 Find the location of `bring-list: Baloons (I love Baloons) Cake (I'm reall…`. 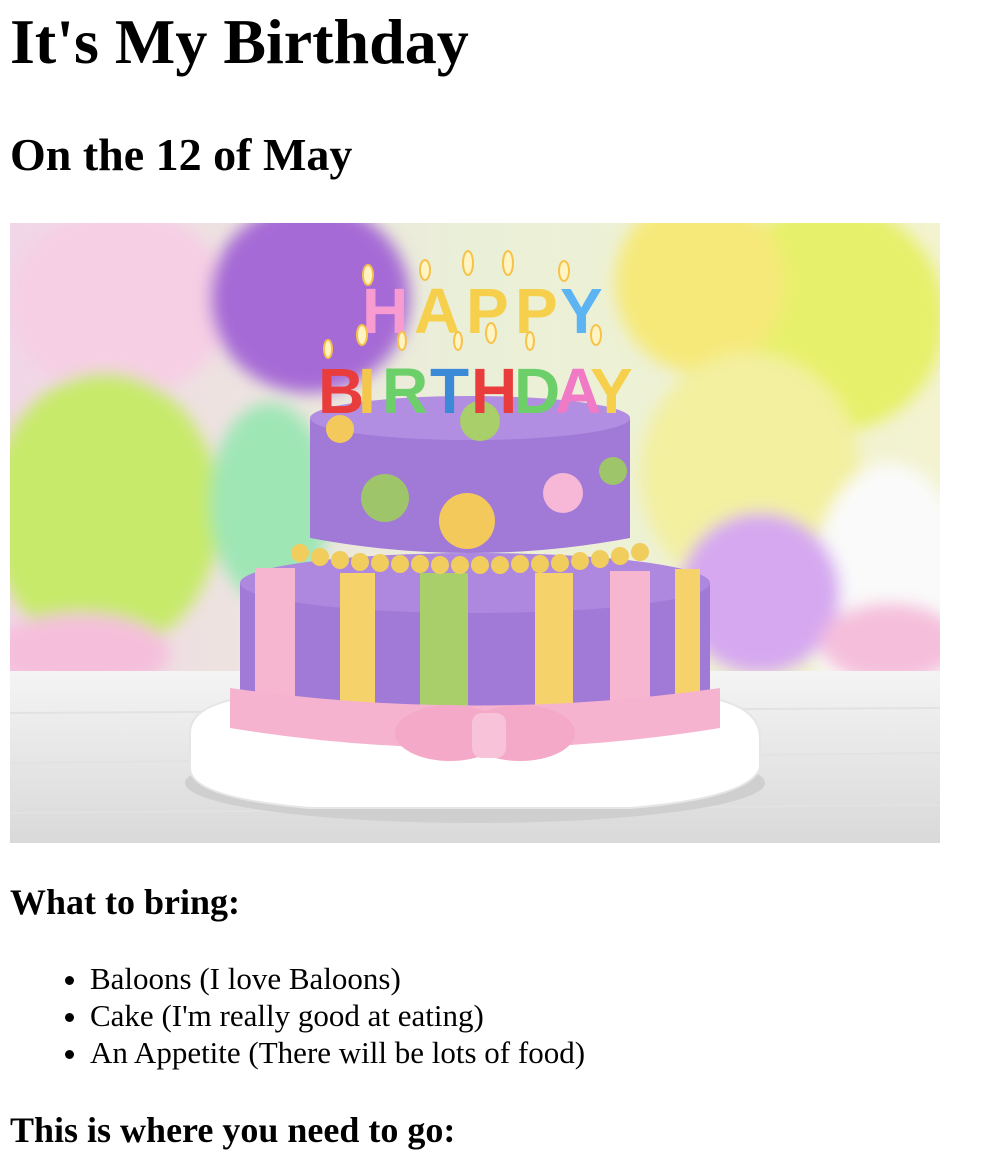

bring-list: Baloons (I love Baloons) Cake (I'm reall… is located at coordinates (297, 1015).